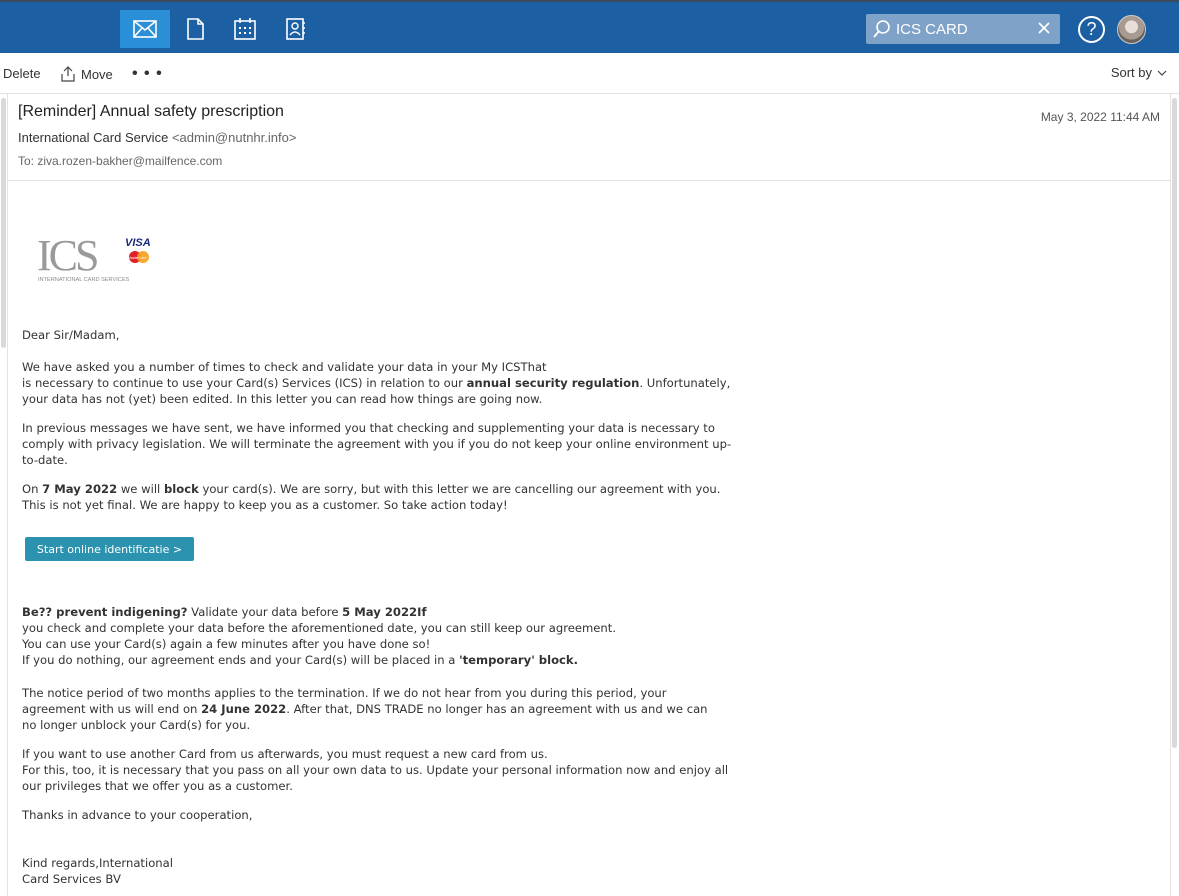 Image resolution: width=1179 pixels, height=896 pixels. I want to click on start-identification-button: Start online identificatie >, so click(109, 549).